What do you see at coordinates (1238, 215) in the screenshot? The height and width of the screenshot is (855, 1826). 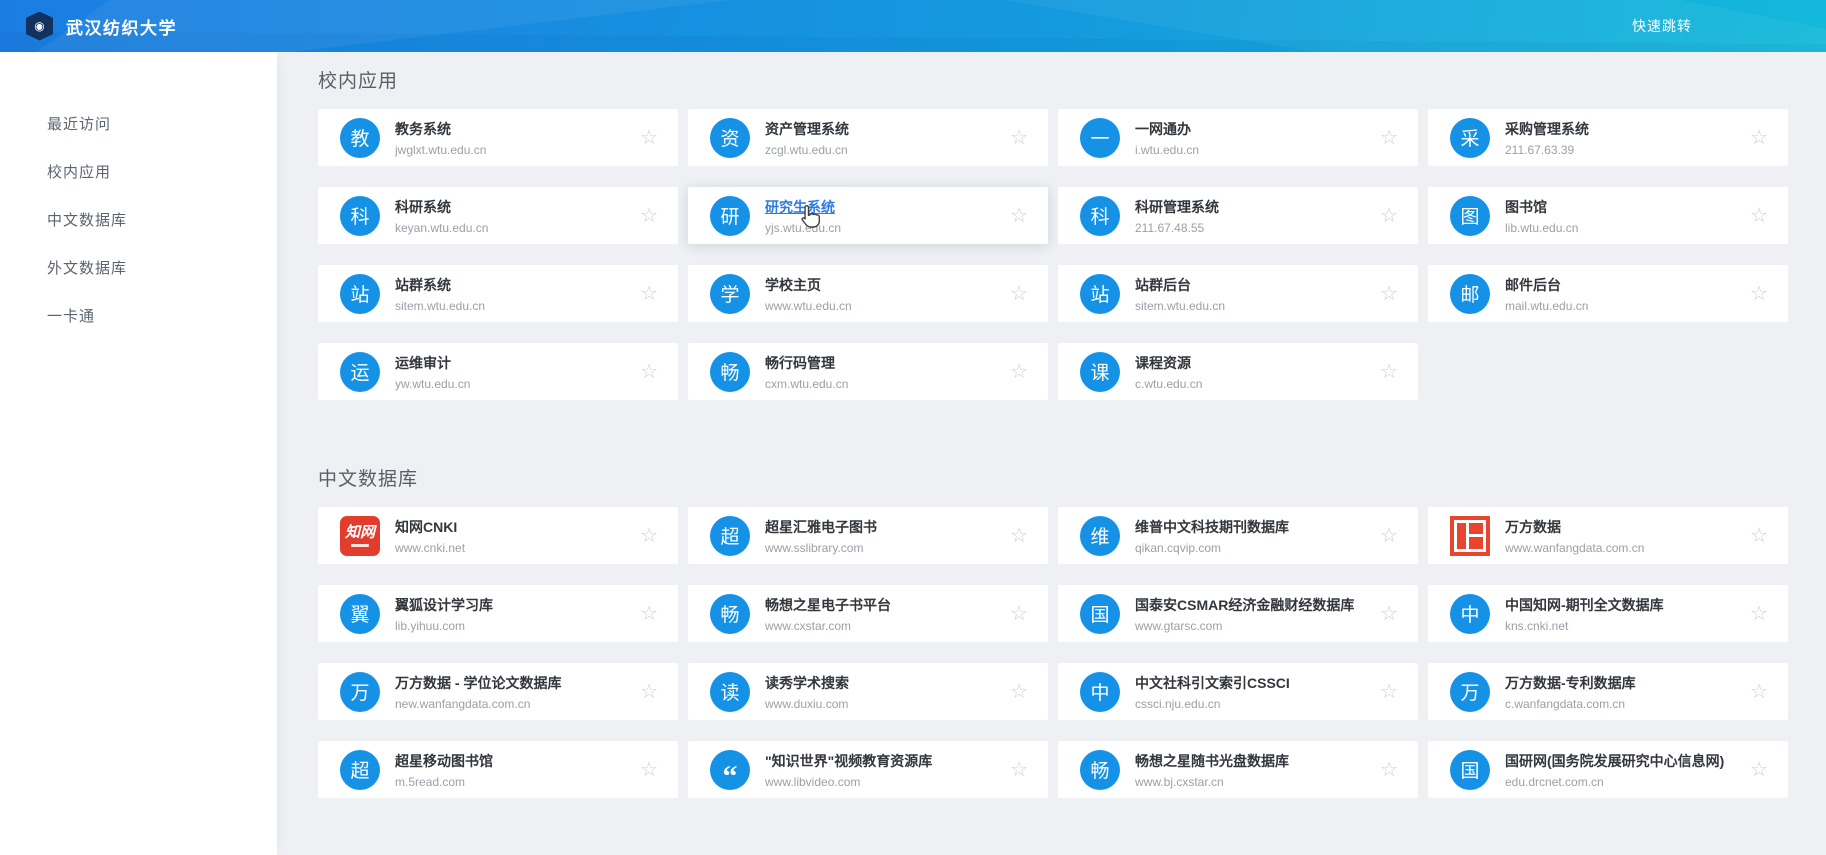 I see `app-card: 科 科研管理系统 211.67.48.55 ☆` at bounding box center [1238, 215].